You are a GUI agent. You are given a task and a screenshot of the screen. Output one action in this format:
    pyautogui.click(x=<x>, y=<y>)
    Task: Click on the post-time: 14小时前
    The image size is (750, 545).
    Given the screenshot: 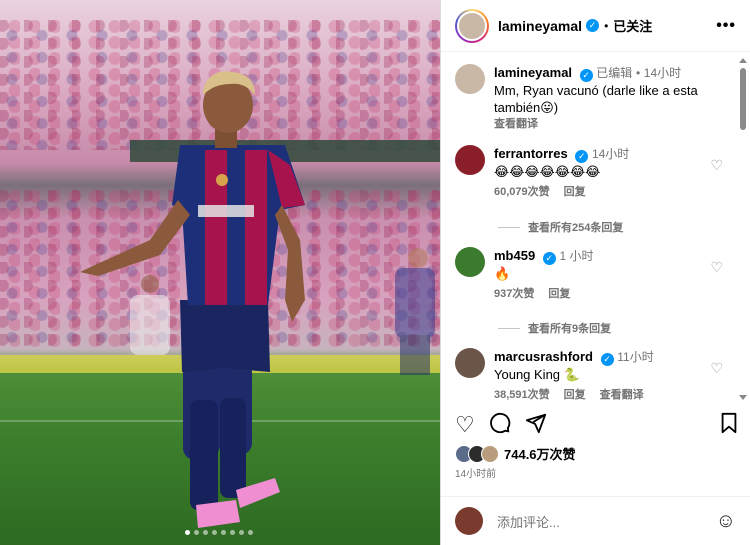 What is the action you would take?
    pyautogui.click(x=476, y=474)
    